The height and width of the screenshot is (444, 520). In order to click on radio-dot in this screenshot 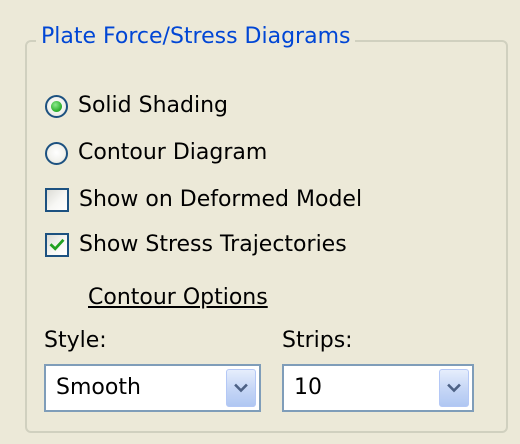, I will do `click(56, 106)`.